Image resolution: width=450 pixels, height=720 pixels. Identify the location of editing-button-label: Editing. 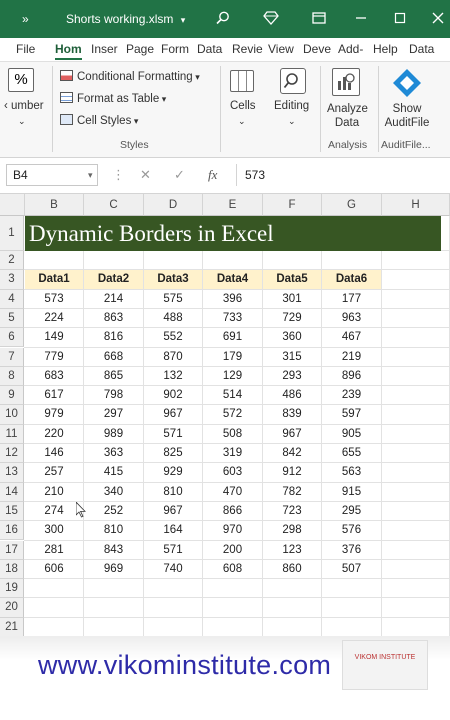
(291, 106).